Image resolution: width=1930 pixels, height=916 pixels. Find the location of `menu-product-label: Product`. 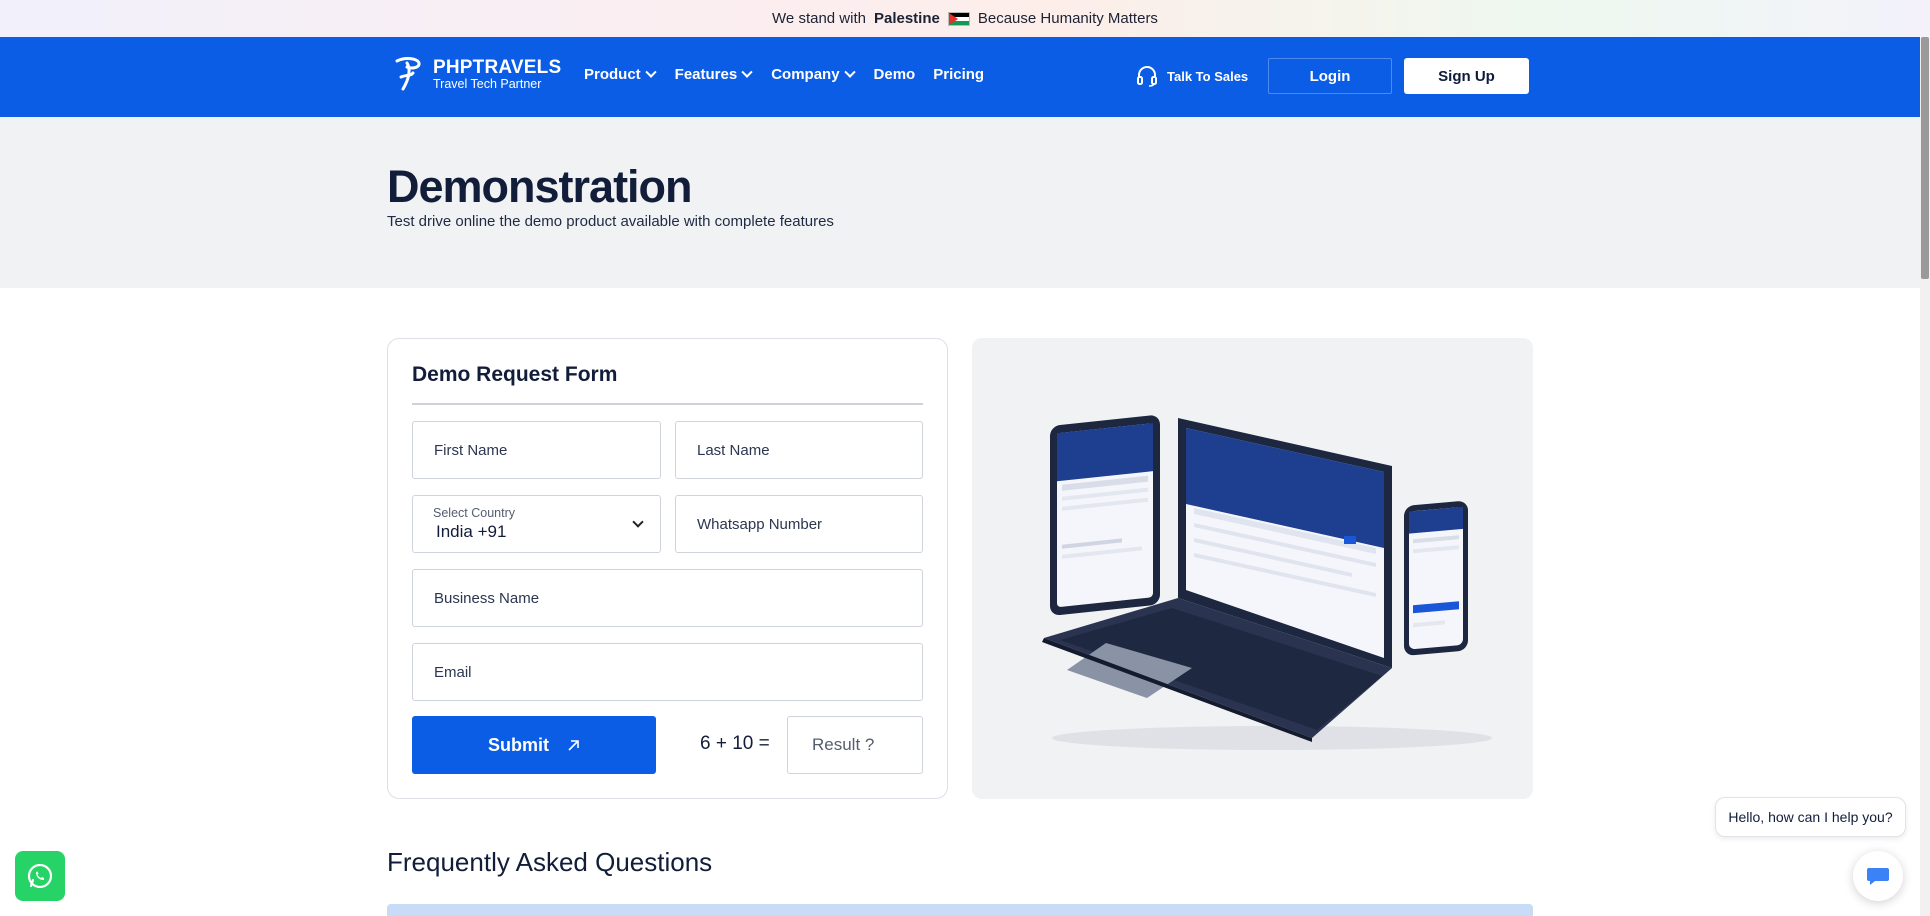

menu-product-label: Product is located at coordinates (612, 74).